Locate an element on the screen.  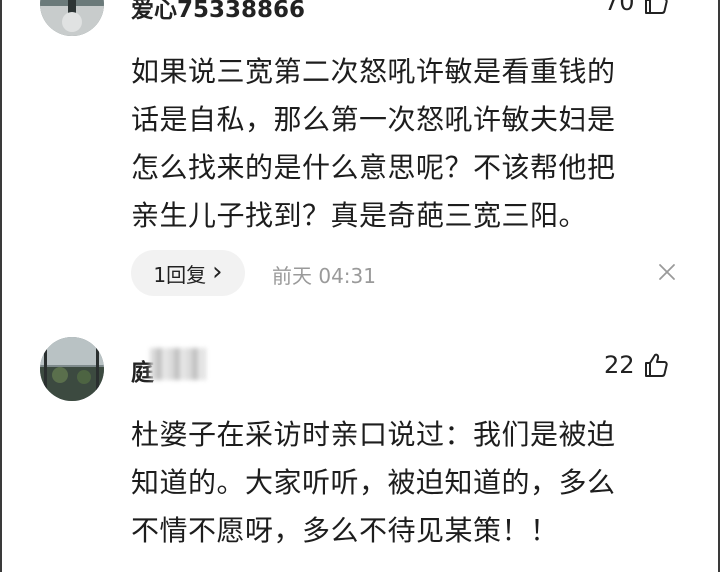
comment-line: 如果说三宽第二次怒吼许敏是看重钱的 is located at coordinates (373, 71).